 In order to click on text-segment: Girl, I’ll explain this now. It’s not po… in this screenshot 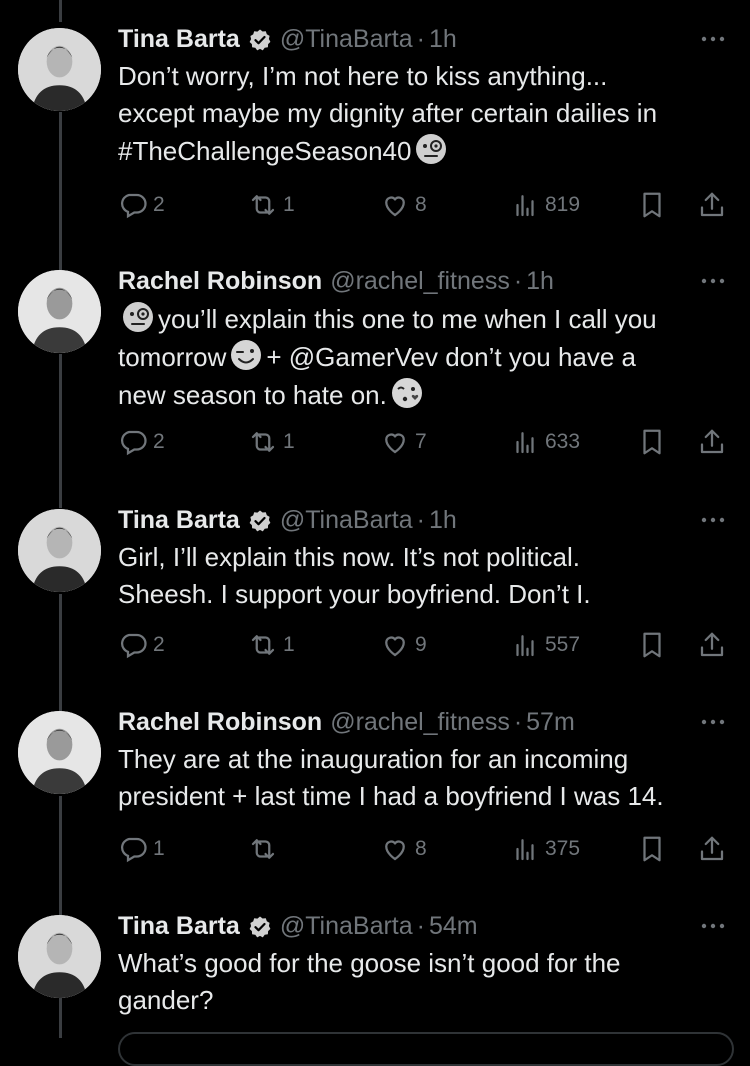, I will do `click(349, 557)`.